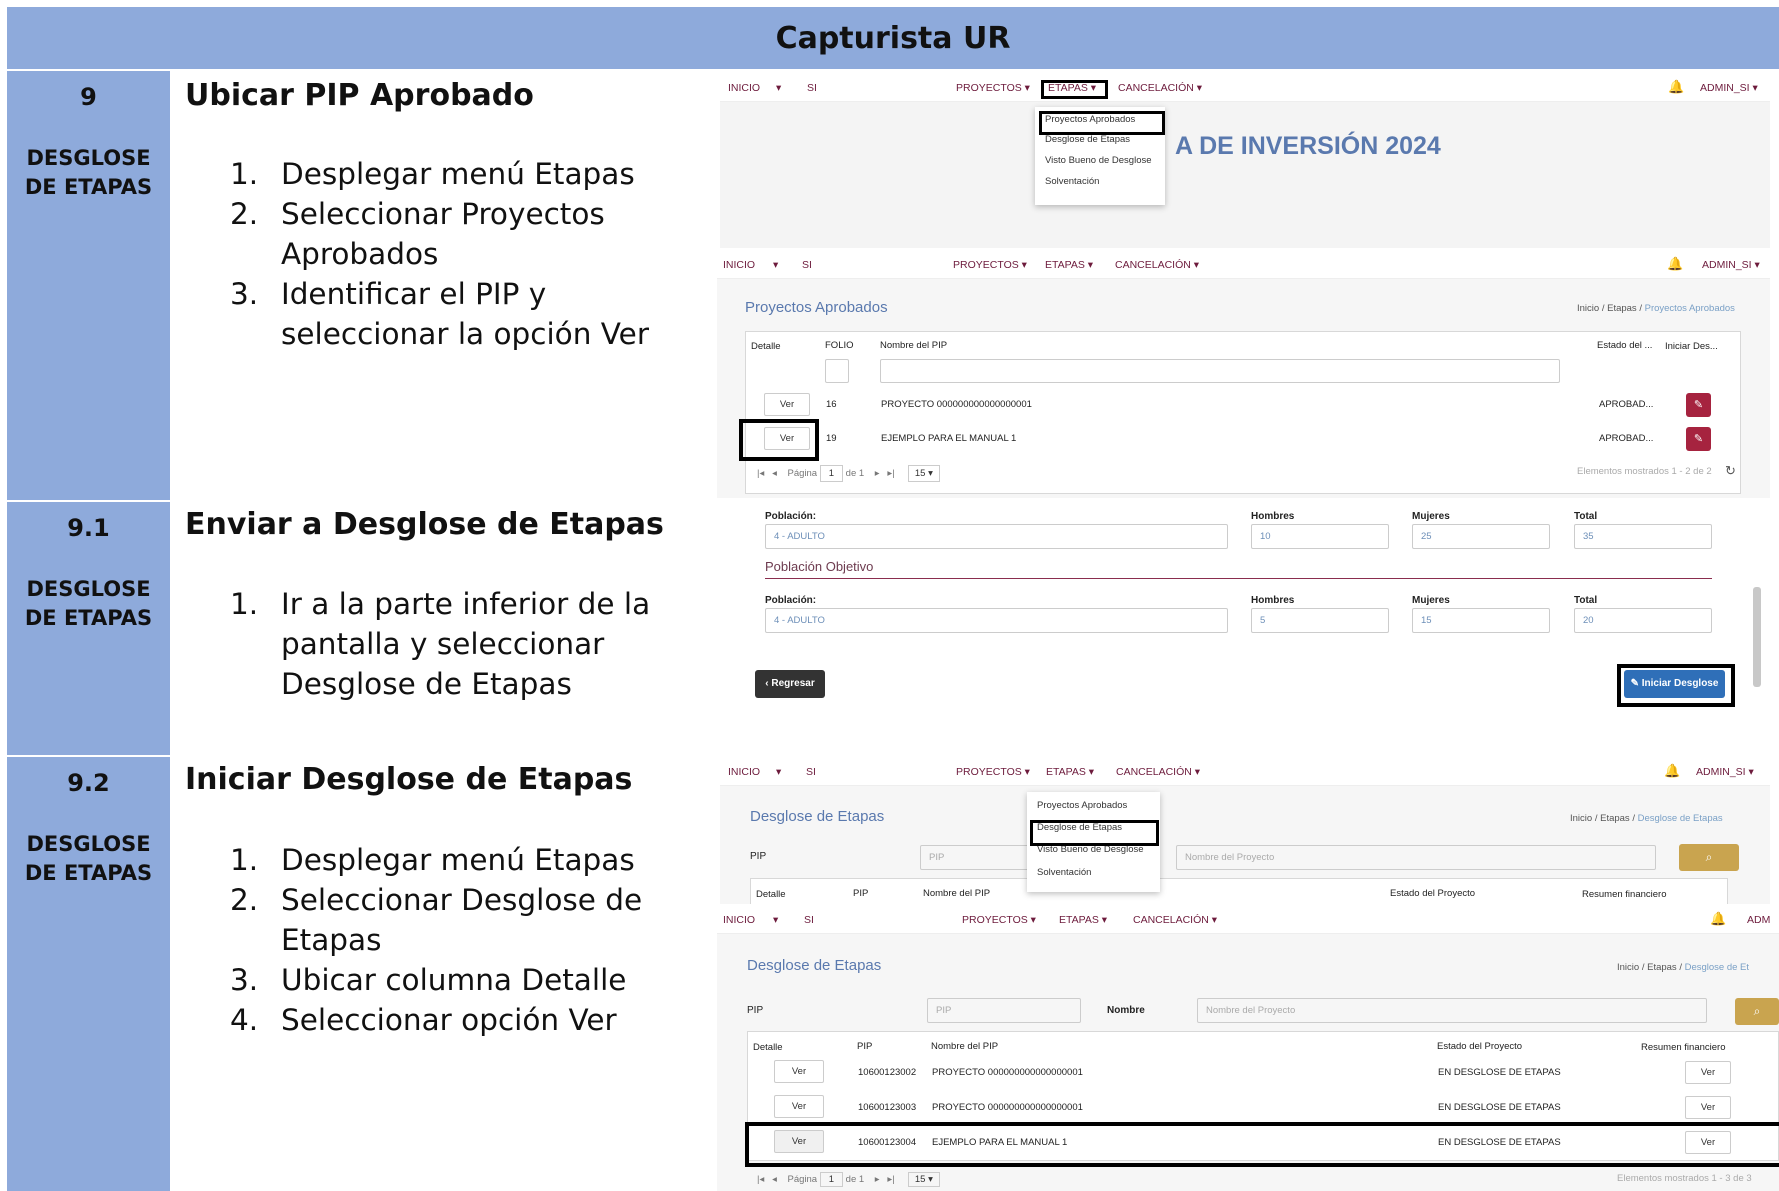 The width and height of the screenshot is (1779, 1191). Describe the element at coordinates (1082, 805) in the screenshot. I see `menu-item-proyectos-aprobados: Proyectos Aprobados` at that location.